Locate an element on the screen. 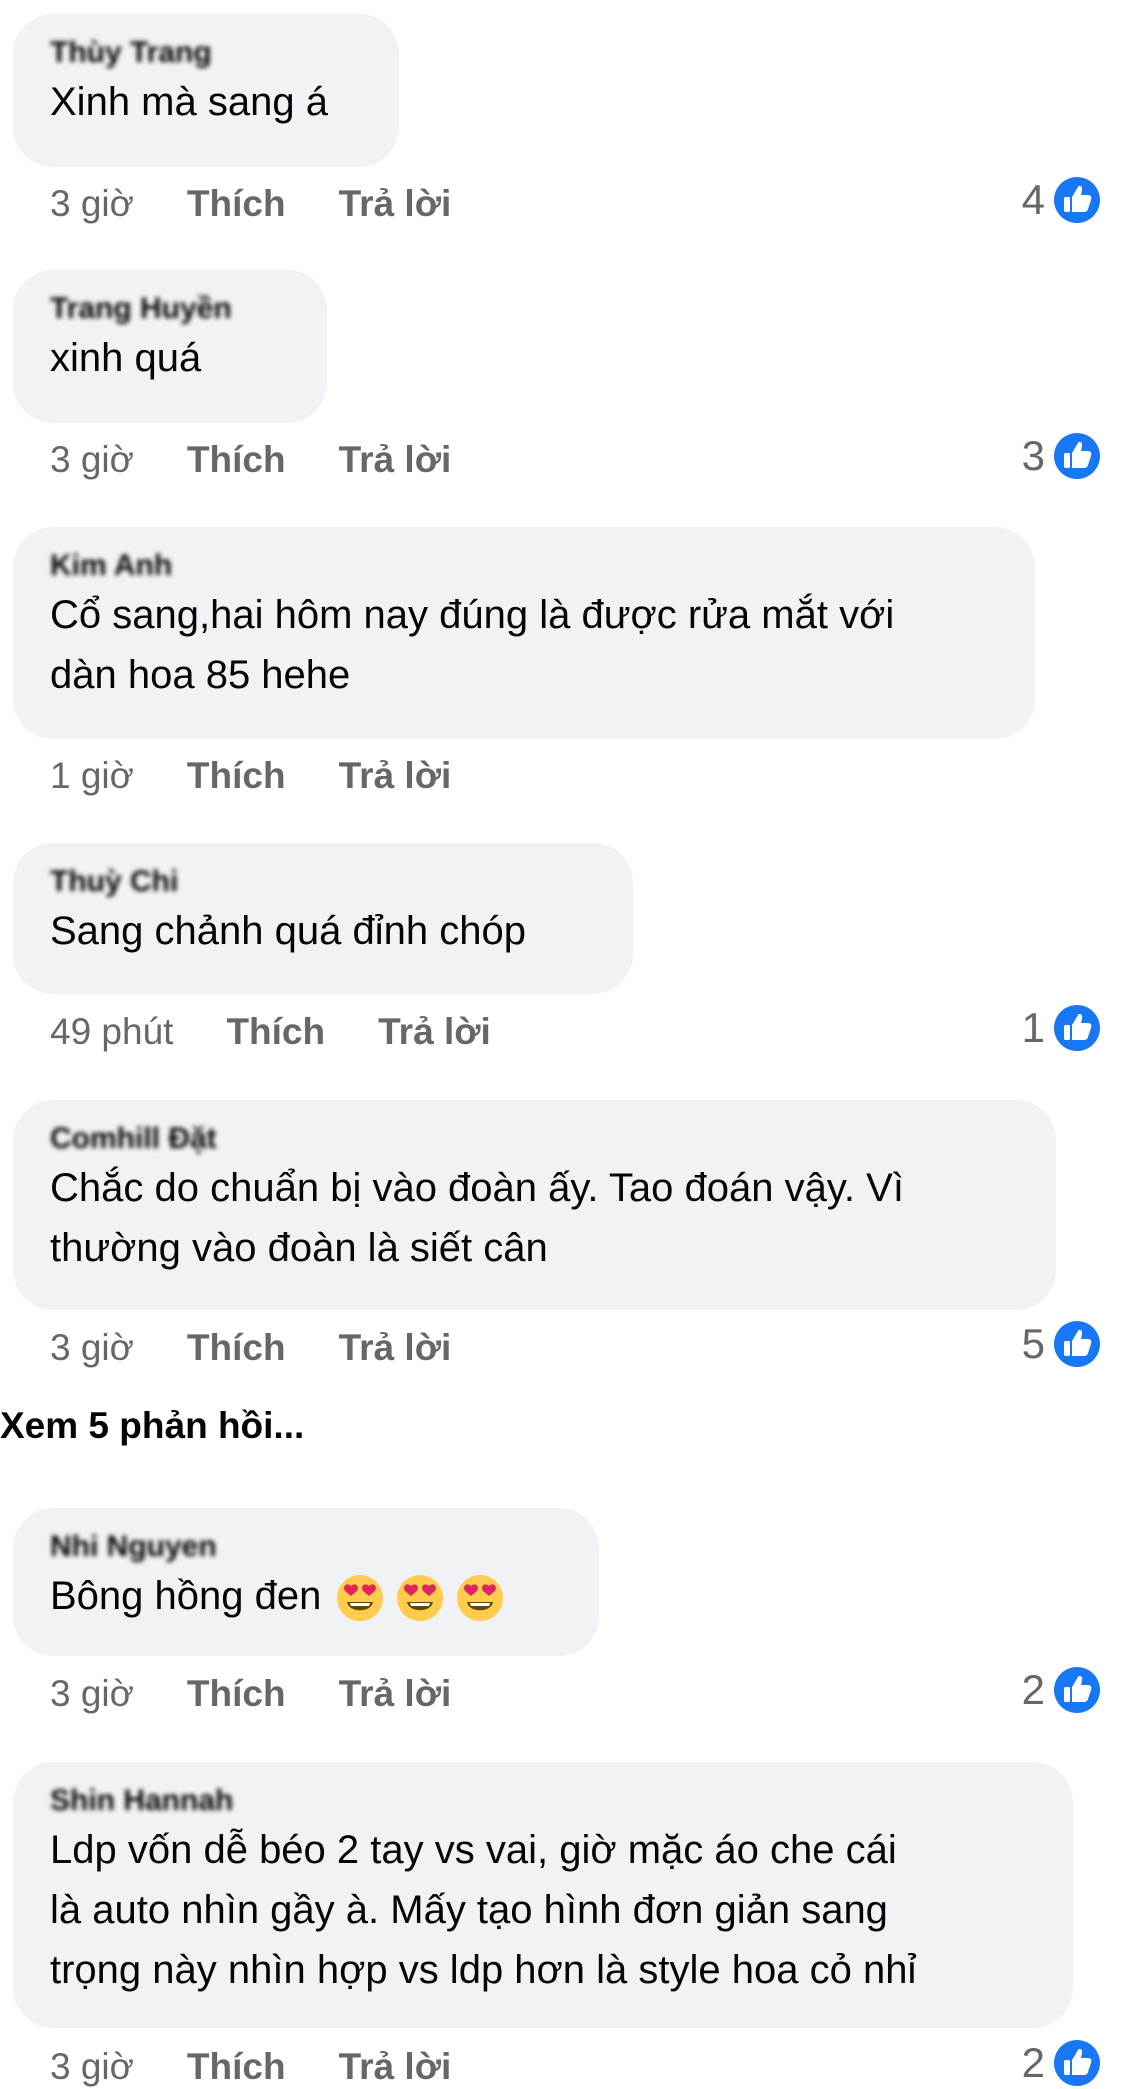 Image resolution: width=1123 pixels, height=2089 pixels. comment-author: Thùy Trang is located at coordinates (212, 53).